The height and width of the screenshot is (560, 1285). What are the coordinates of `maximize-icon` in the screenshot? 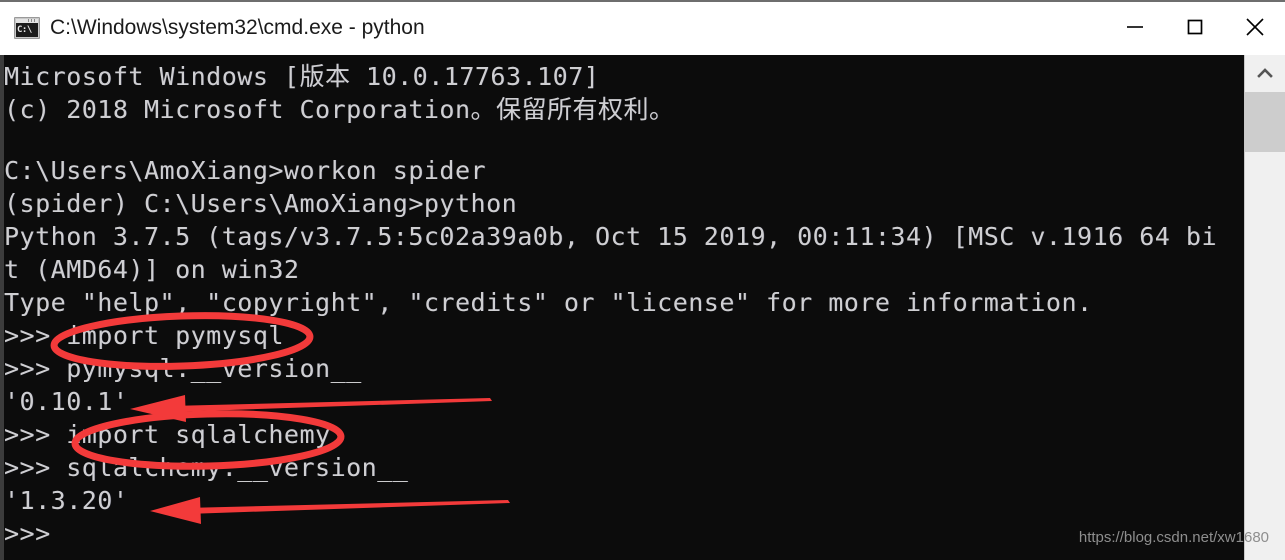 It's located at (1195, 27).